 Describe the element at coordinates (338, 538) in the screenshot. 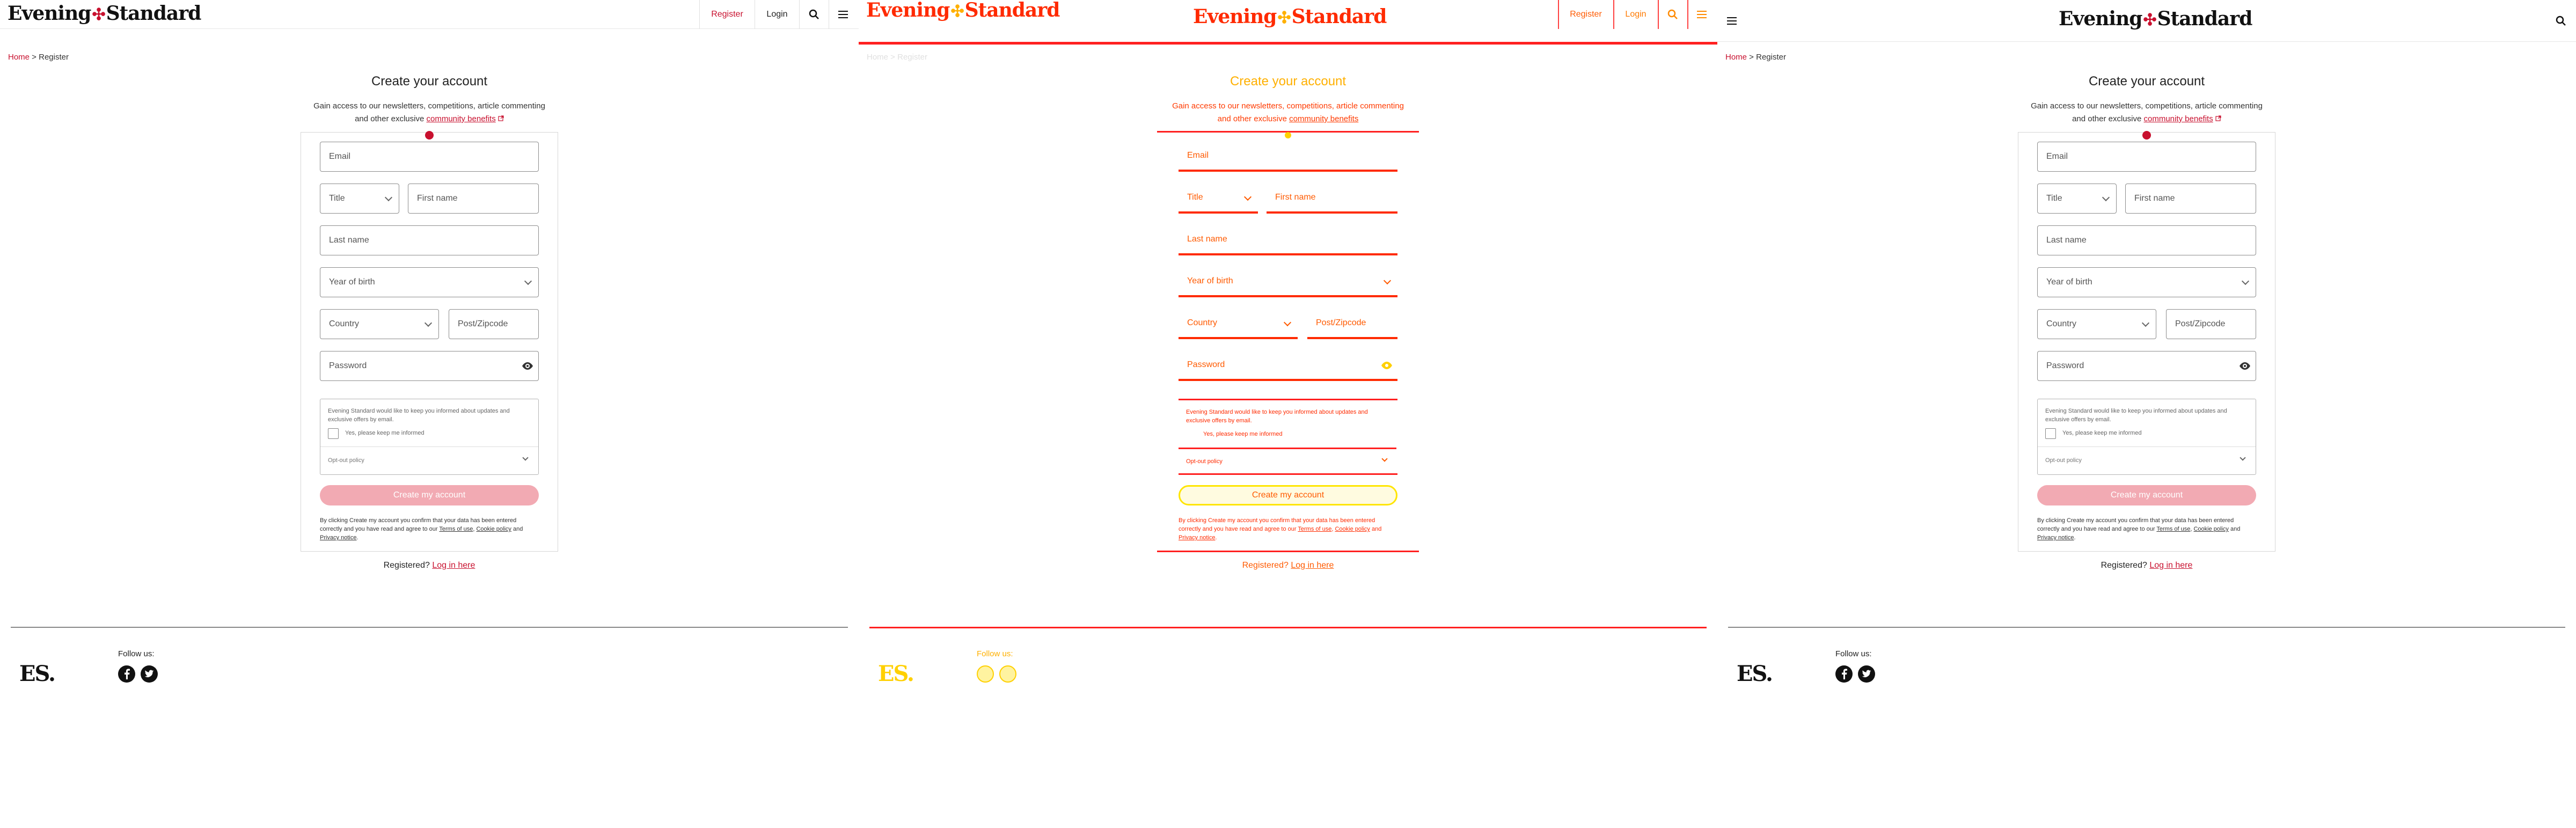

I see `privacy-notice-link: Privacy notice` at that location.